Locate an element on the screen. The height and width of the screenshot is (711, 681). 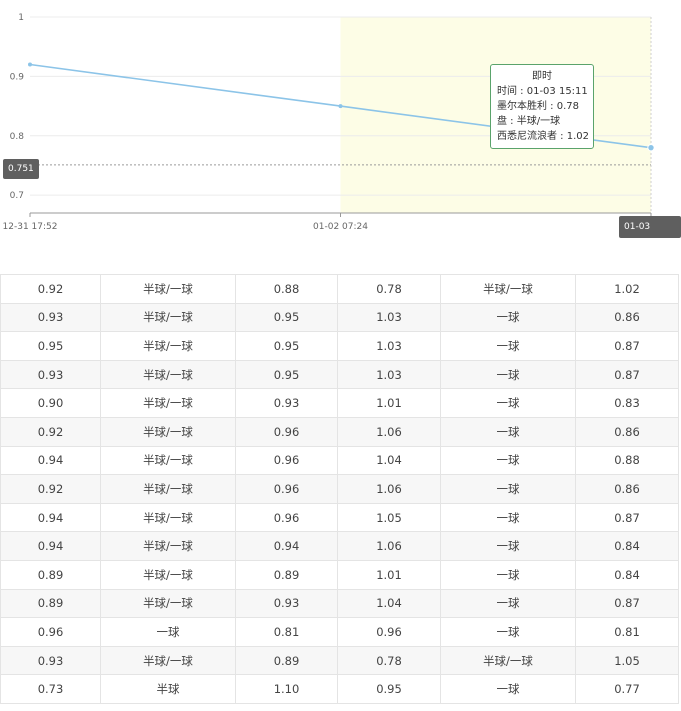
tooltip-away-odds: 西悉尼流浪者 : 1.02 is located at coordinates (543, 136).